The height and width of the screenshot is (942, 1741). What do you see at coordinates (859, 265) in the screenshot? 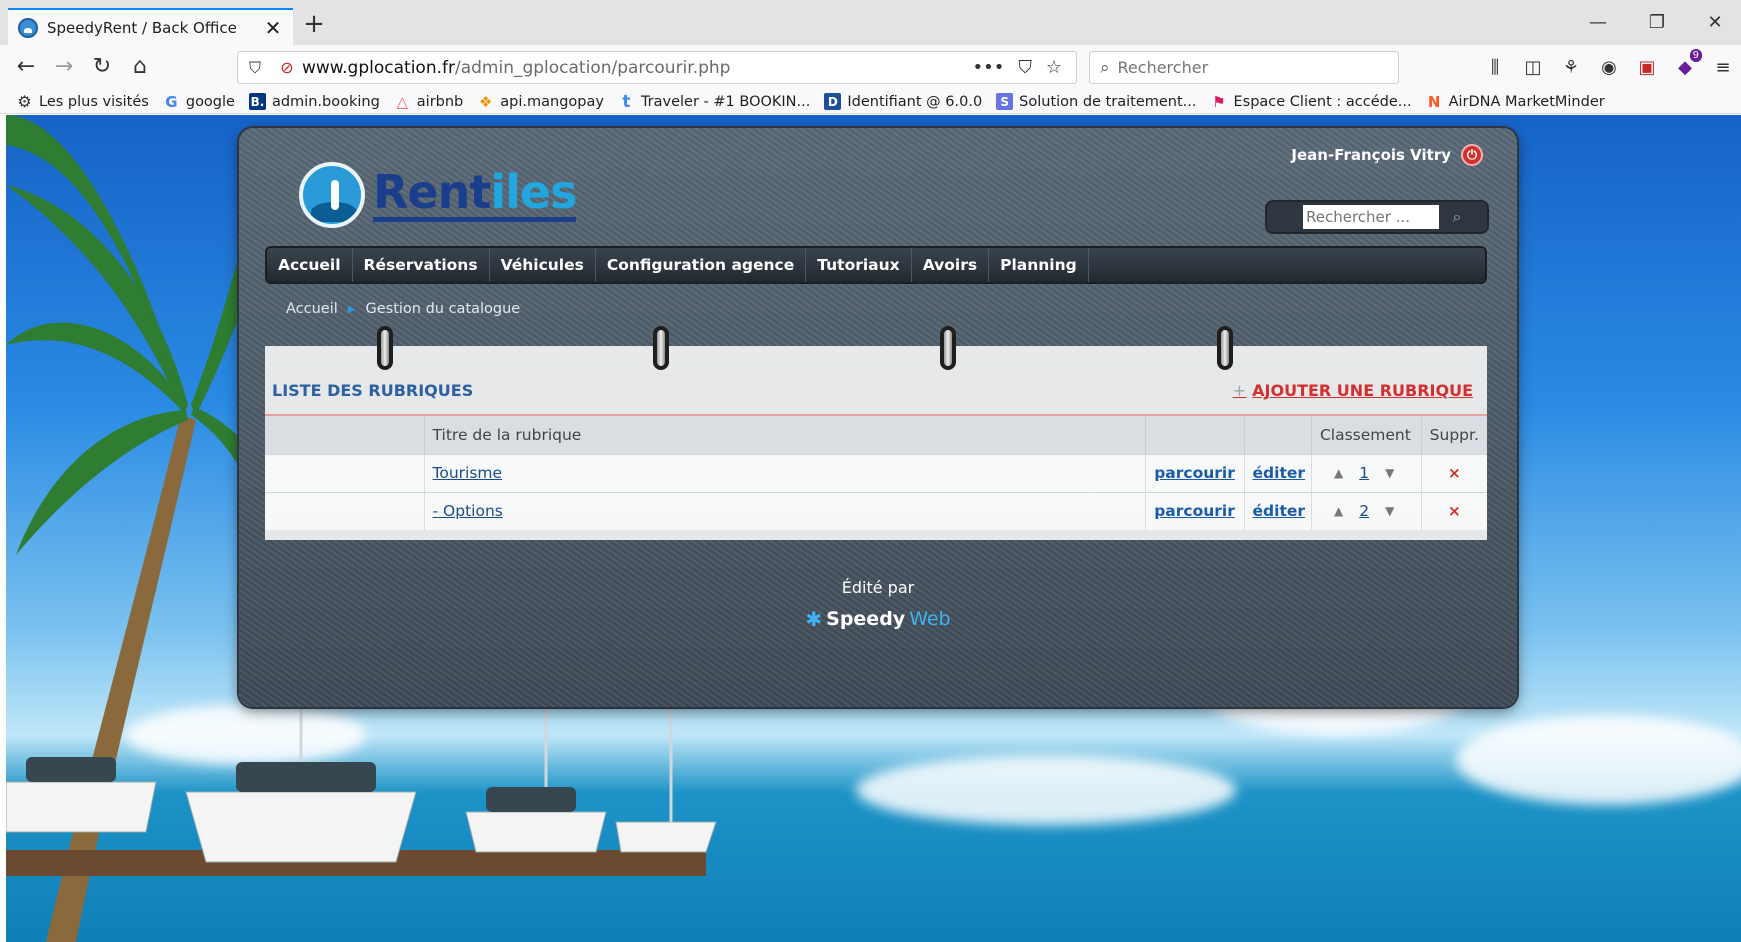
I see `menu-item-tutoriaux: Tutoriaux` at bounding box center [859, 265].